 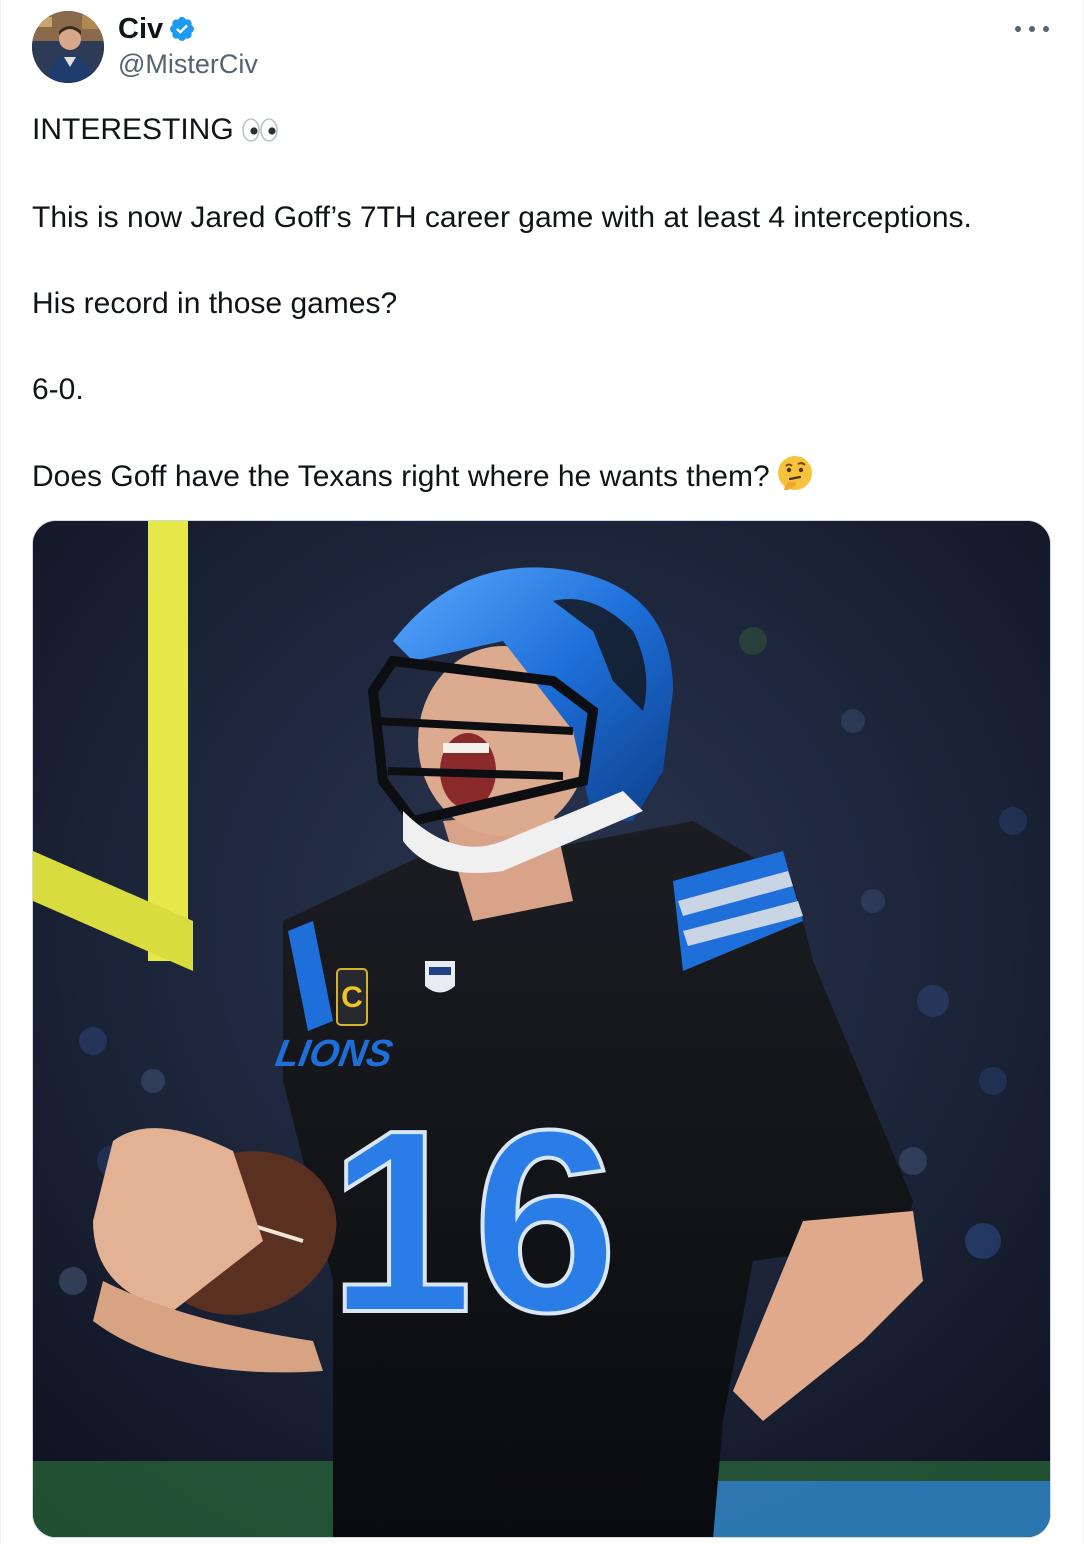 What do you see at coordinates (1032, 29) in the screenshot?
I see `more-options-icon` at bounding box center [1032, 29].